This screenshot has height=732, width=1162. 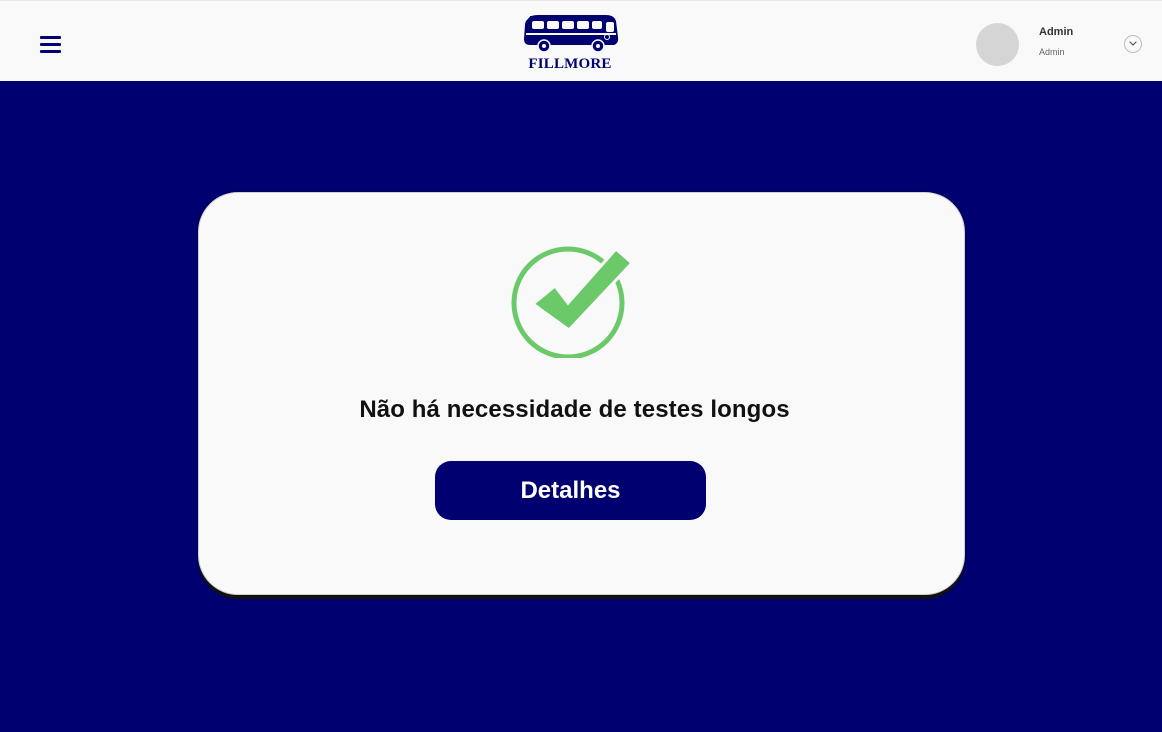 I want to click on status-message: Não há necessidade de testes longos, so click(x=574, y=409).